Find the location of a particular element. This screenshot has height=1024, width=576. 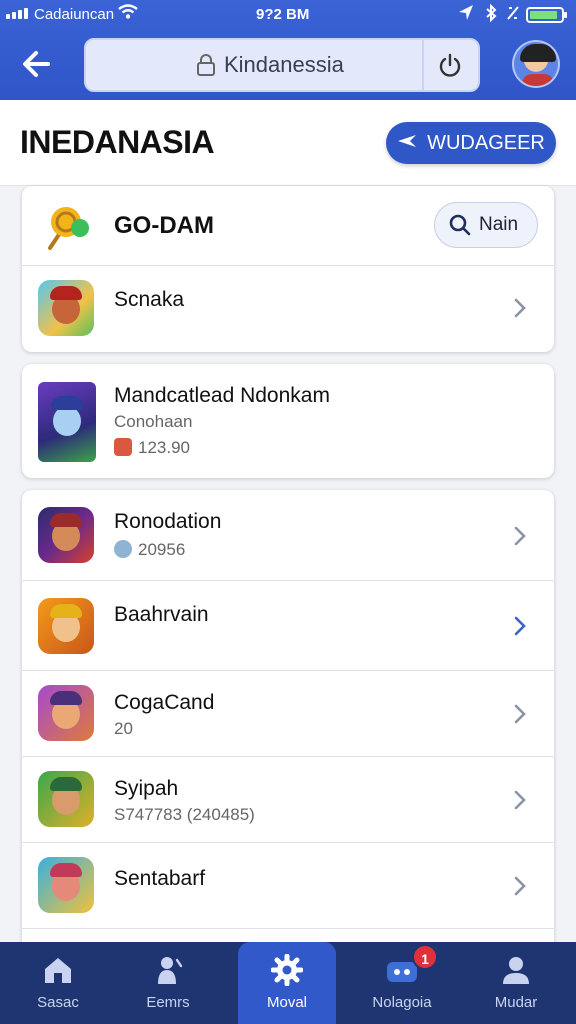

notification-badge: 1 is located at coordinates (425, 957).